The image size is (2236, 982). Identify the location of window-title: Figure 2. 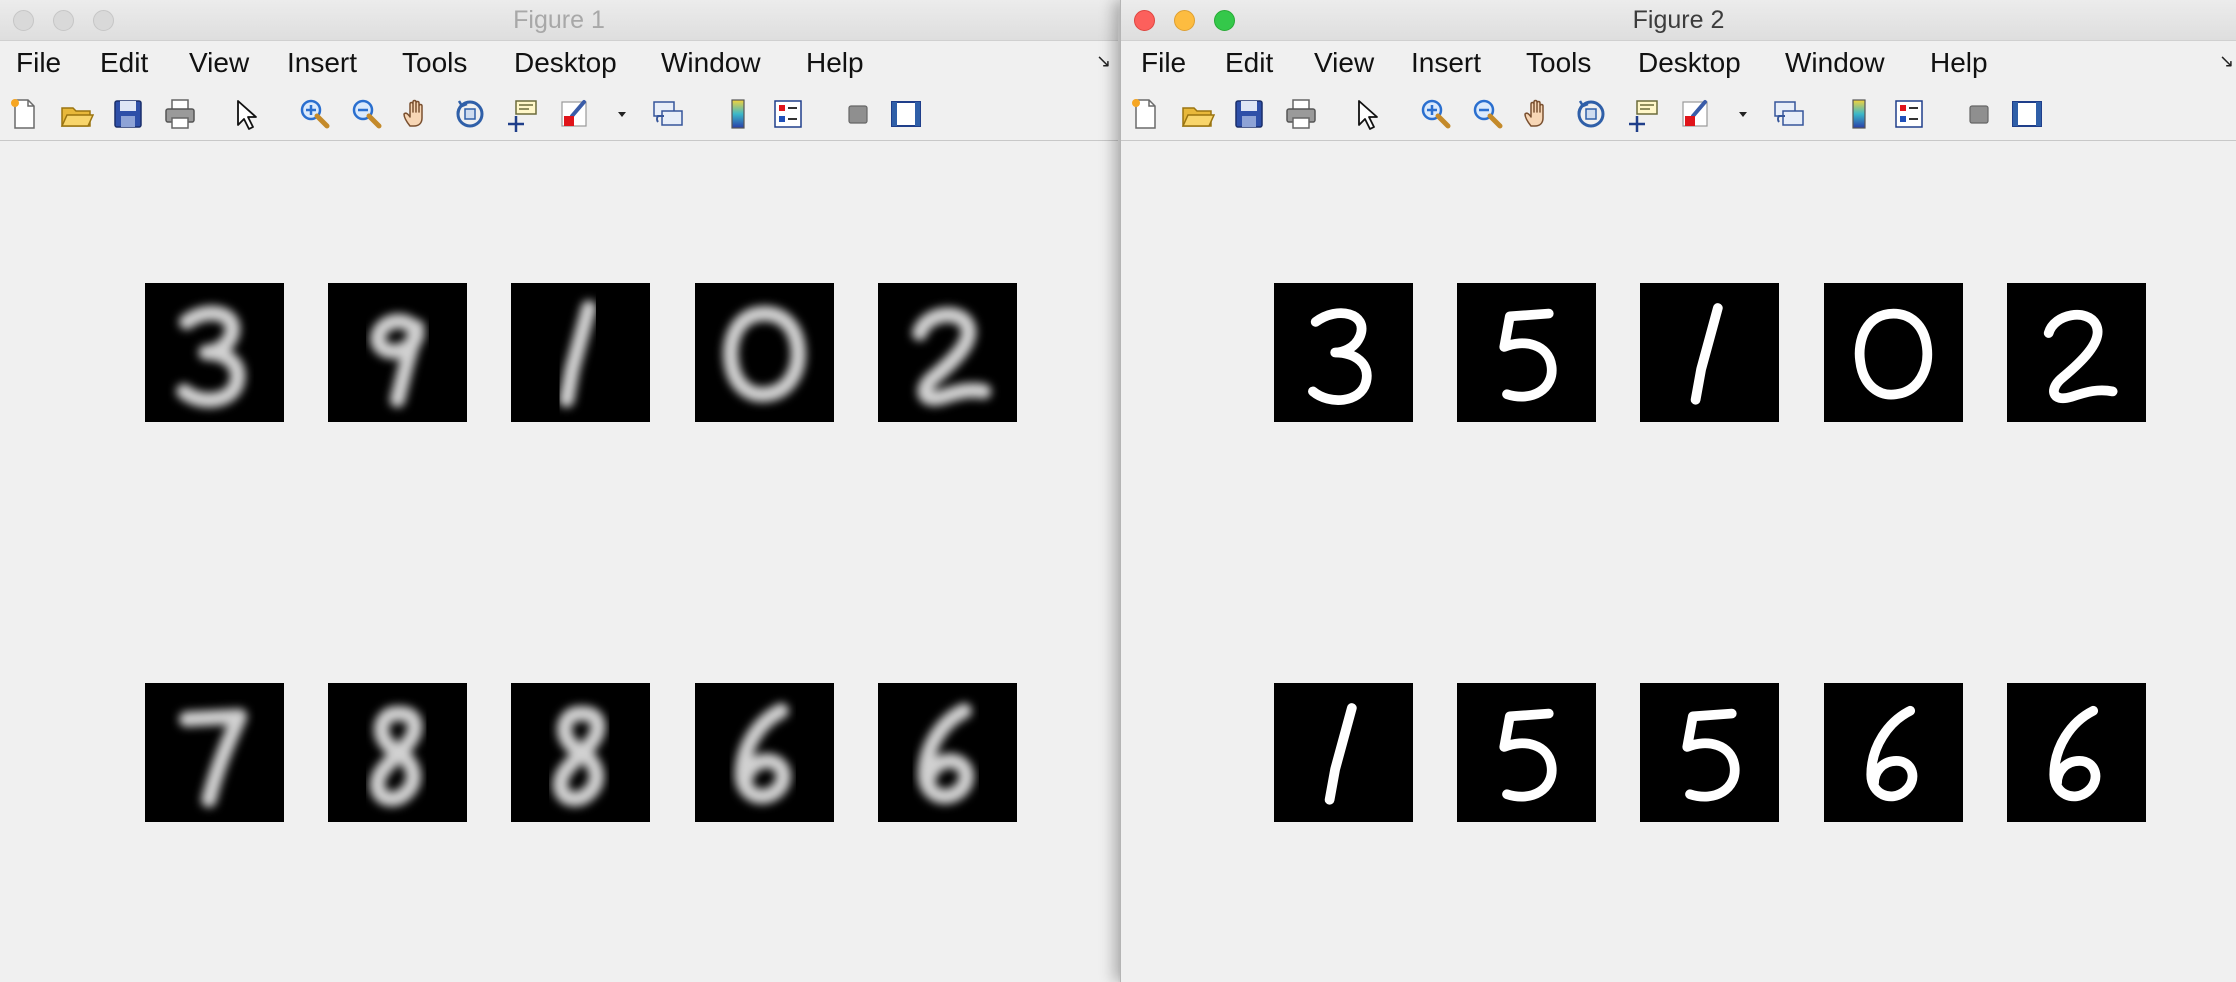
(1678, 20).